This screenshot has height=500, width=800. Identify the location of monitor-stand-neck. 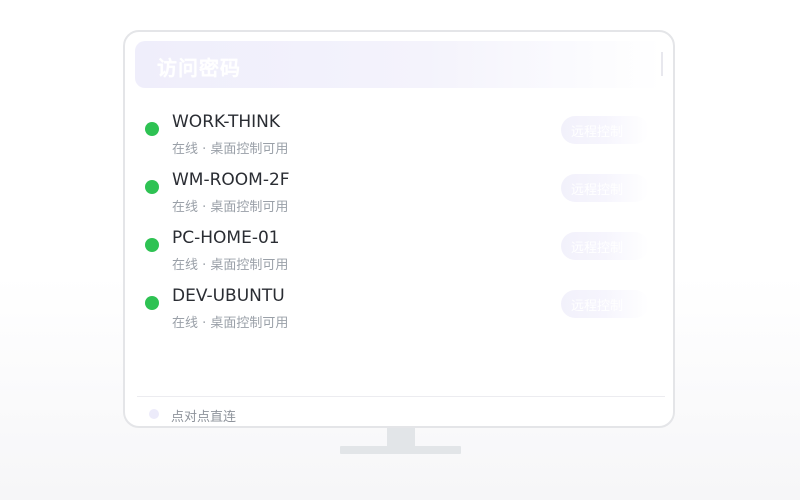
(401, 437).